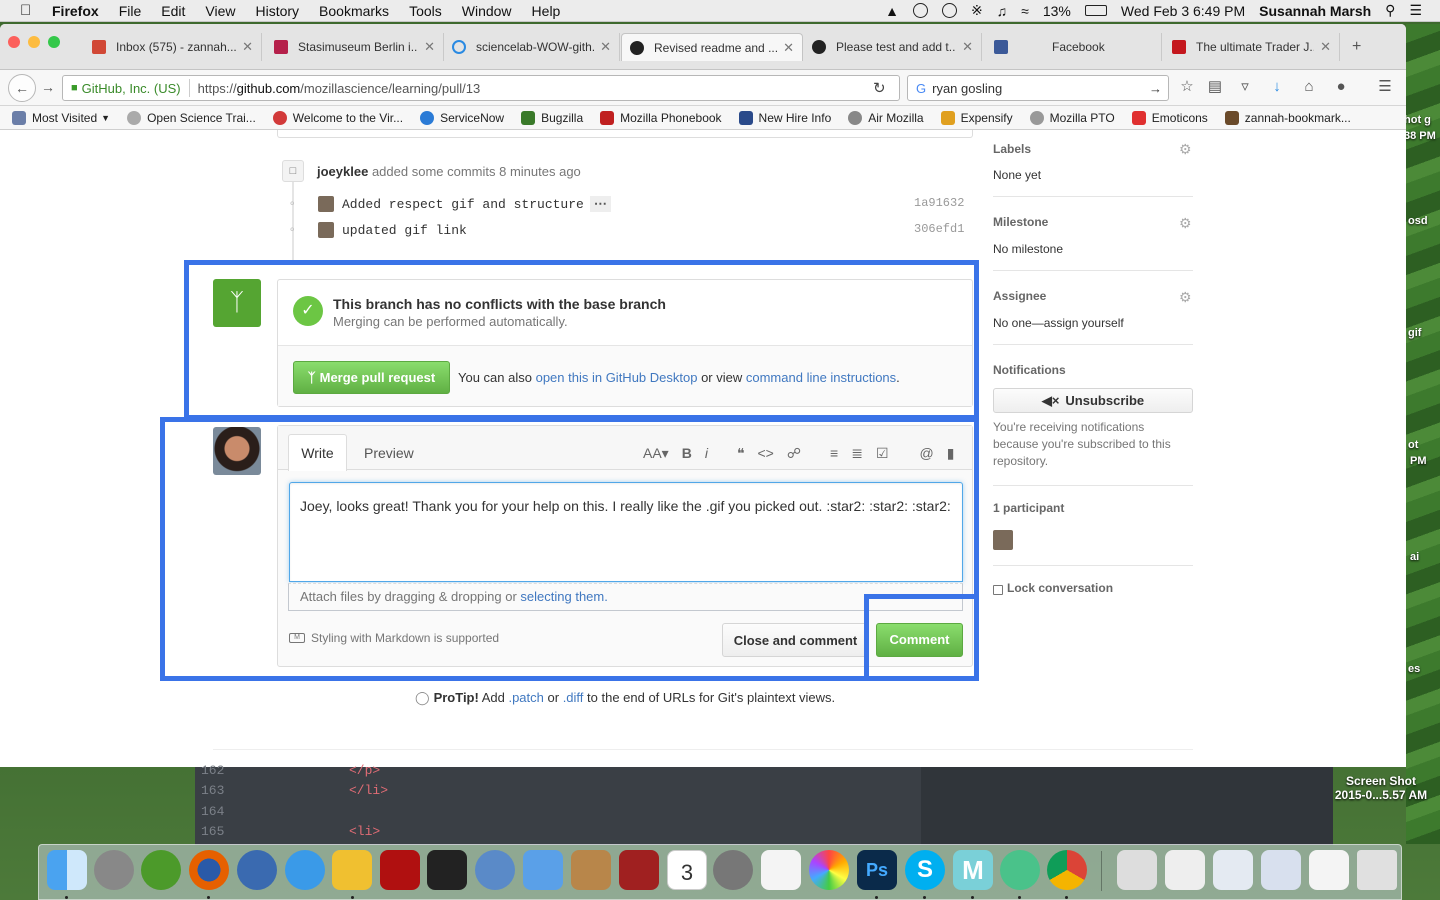  Describe the element at coordinates (1215, 87) in the screenshot. I see `reading-list-icon: ▤` at that location.